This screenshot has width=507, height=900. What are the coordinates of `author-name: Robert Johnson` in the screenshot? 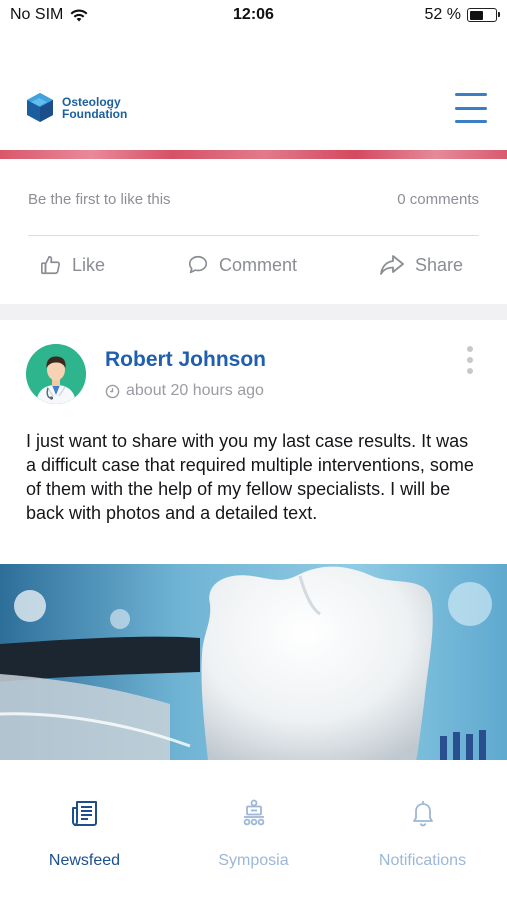 It's located at (185, 360).